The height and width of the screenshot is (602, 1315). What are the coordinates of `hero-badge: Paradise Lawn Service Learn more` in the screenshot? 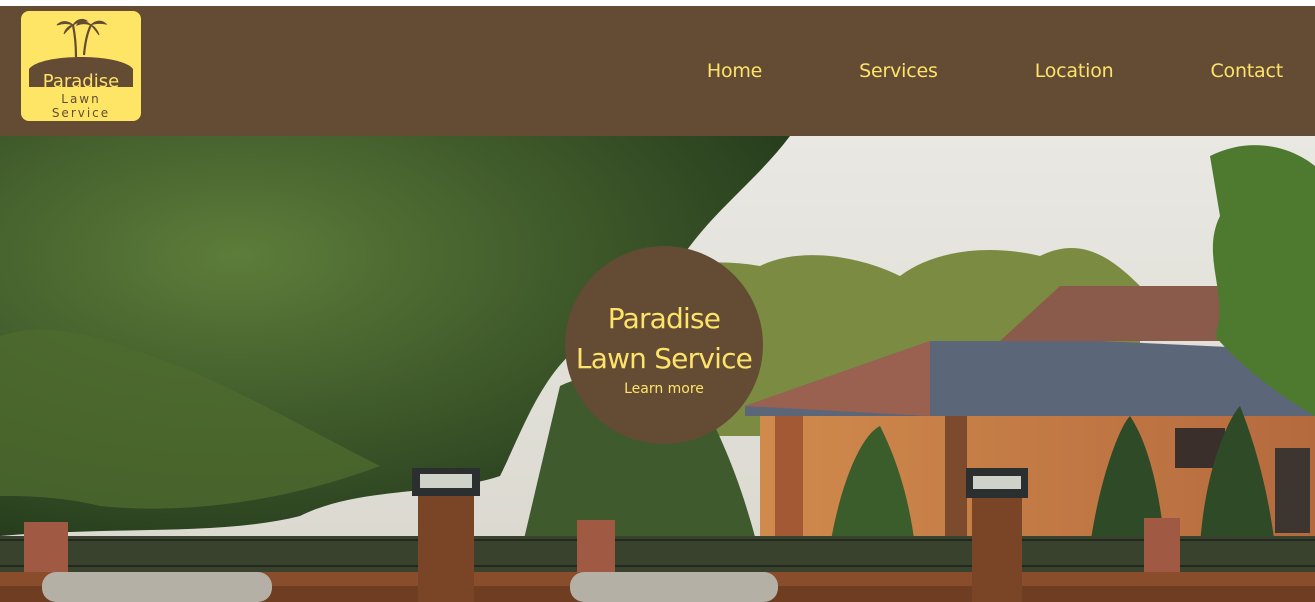 It's located at (664, 345).